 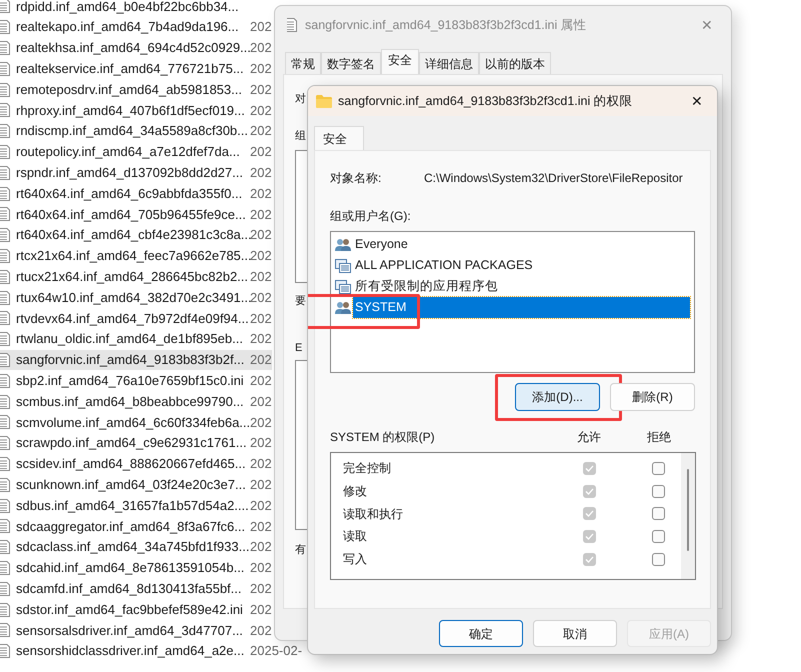 I want to click on label: 要, so click(x=300, y=301).